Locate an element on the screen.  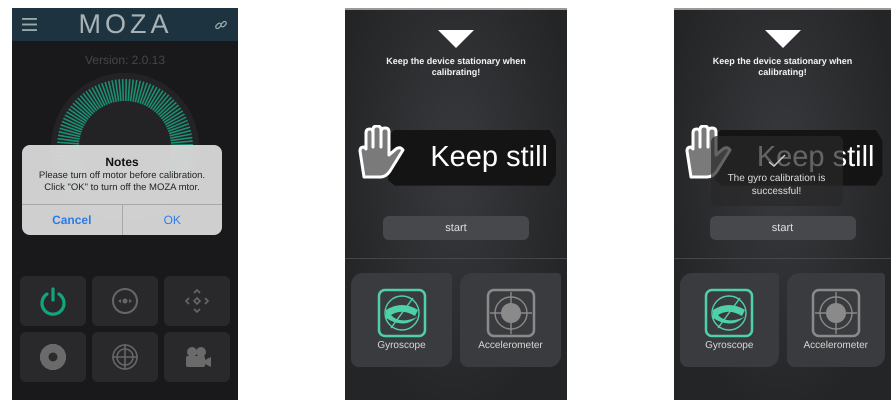
check-icon is located at coordinates (776, 161).